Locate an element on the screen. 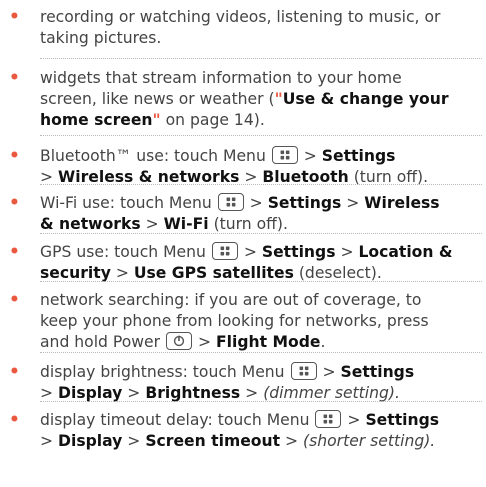 The width and height of the screenshot is (486, 487). text-run: " on page 14). is located at coordinates (208, 120).